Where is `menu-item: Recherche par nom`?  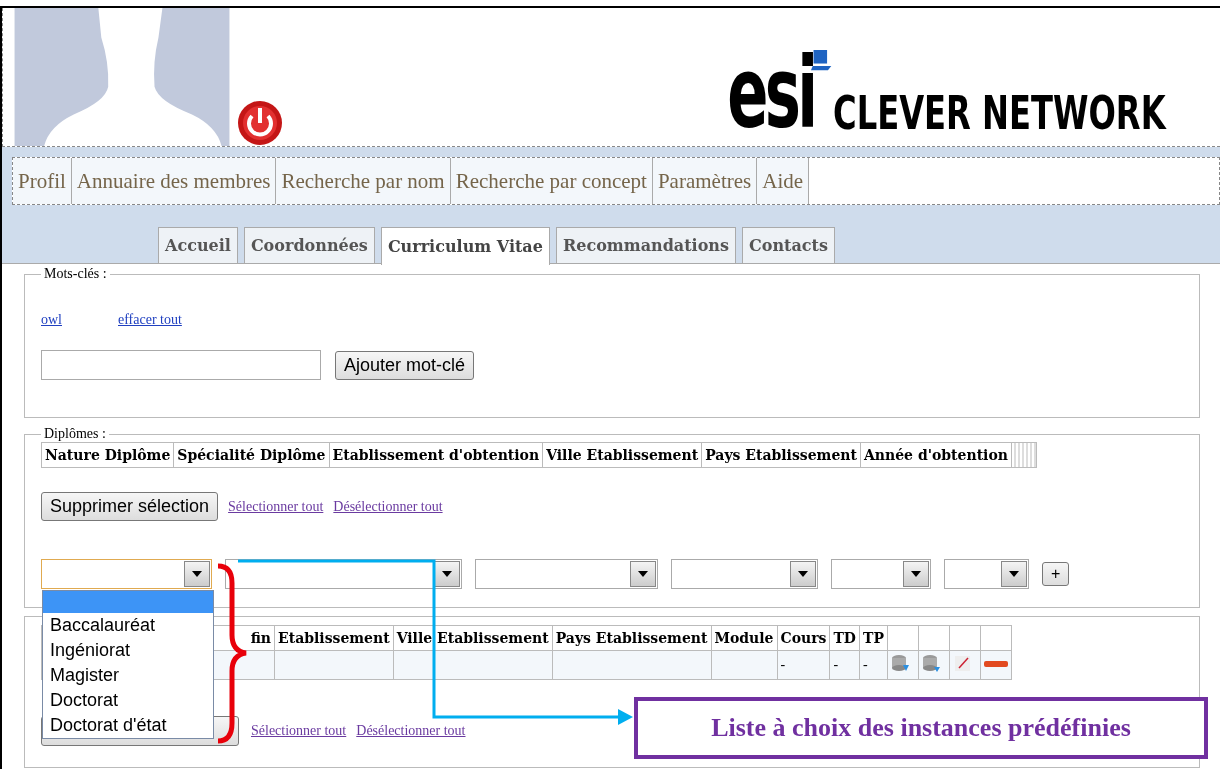 menu-item: Recherche par nom is located at coordinates (363, 181).